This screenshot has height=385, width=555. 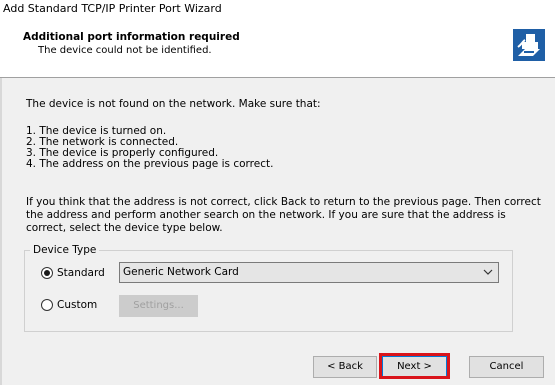 What do you see at coordinates (47, 305) in the screenshot?
I see `radio-unchecked-icon` at bounding box center [47, 305].